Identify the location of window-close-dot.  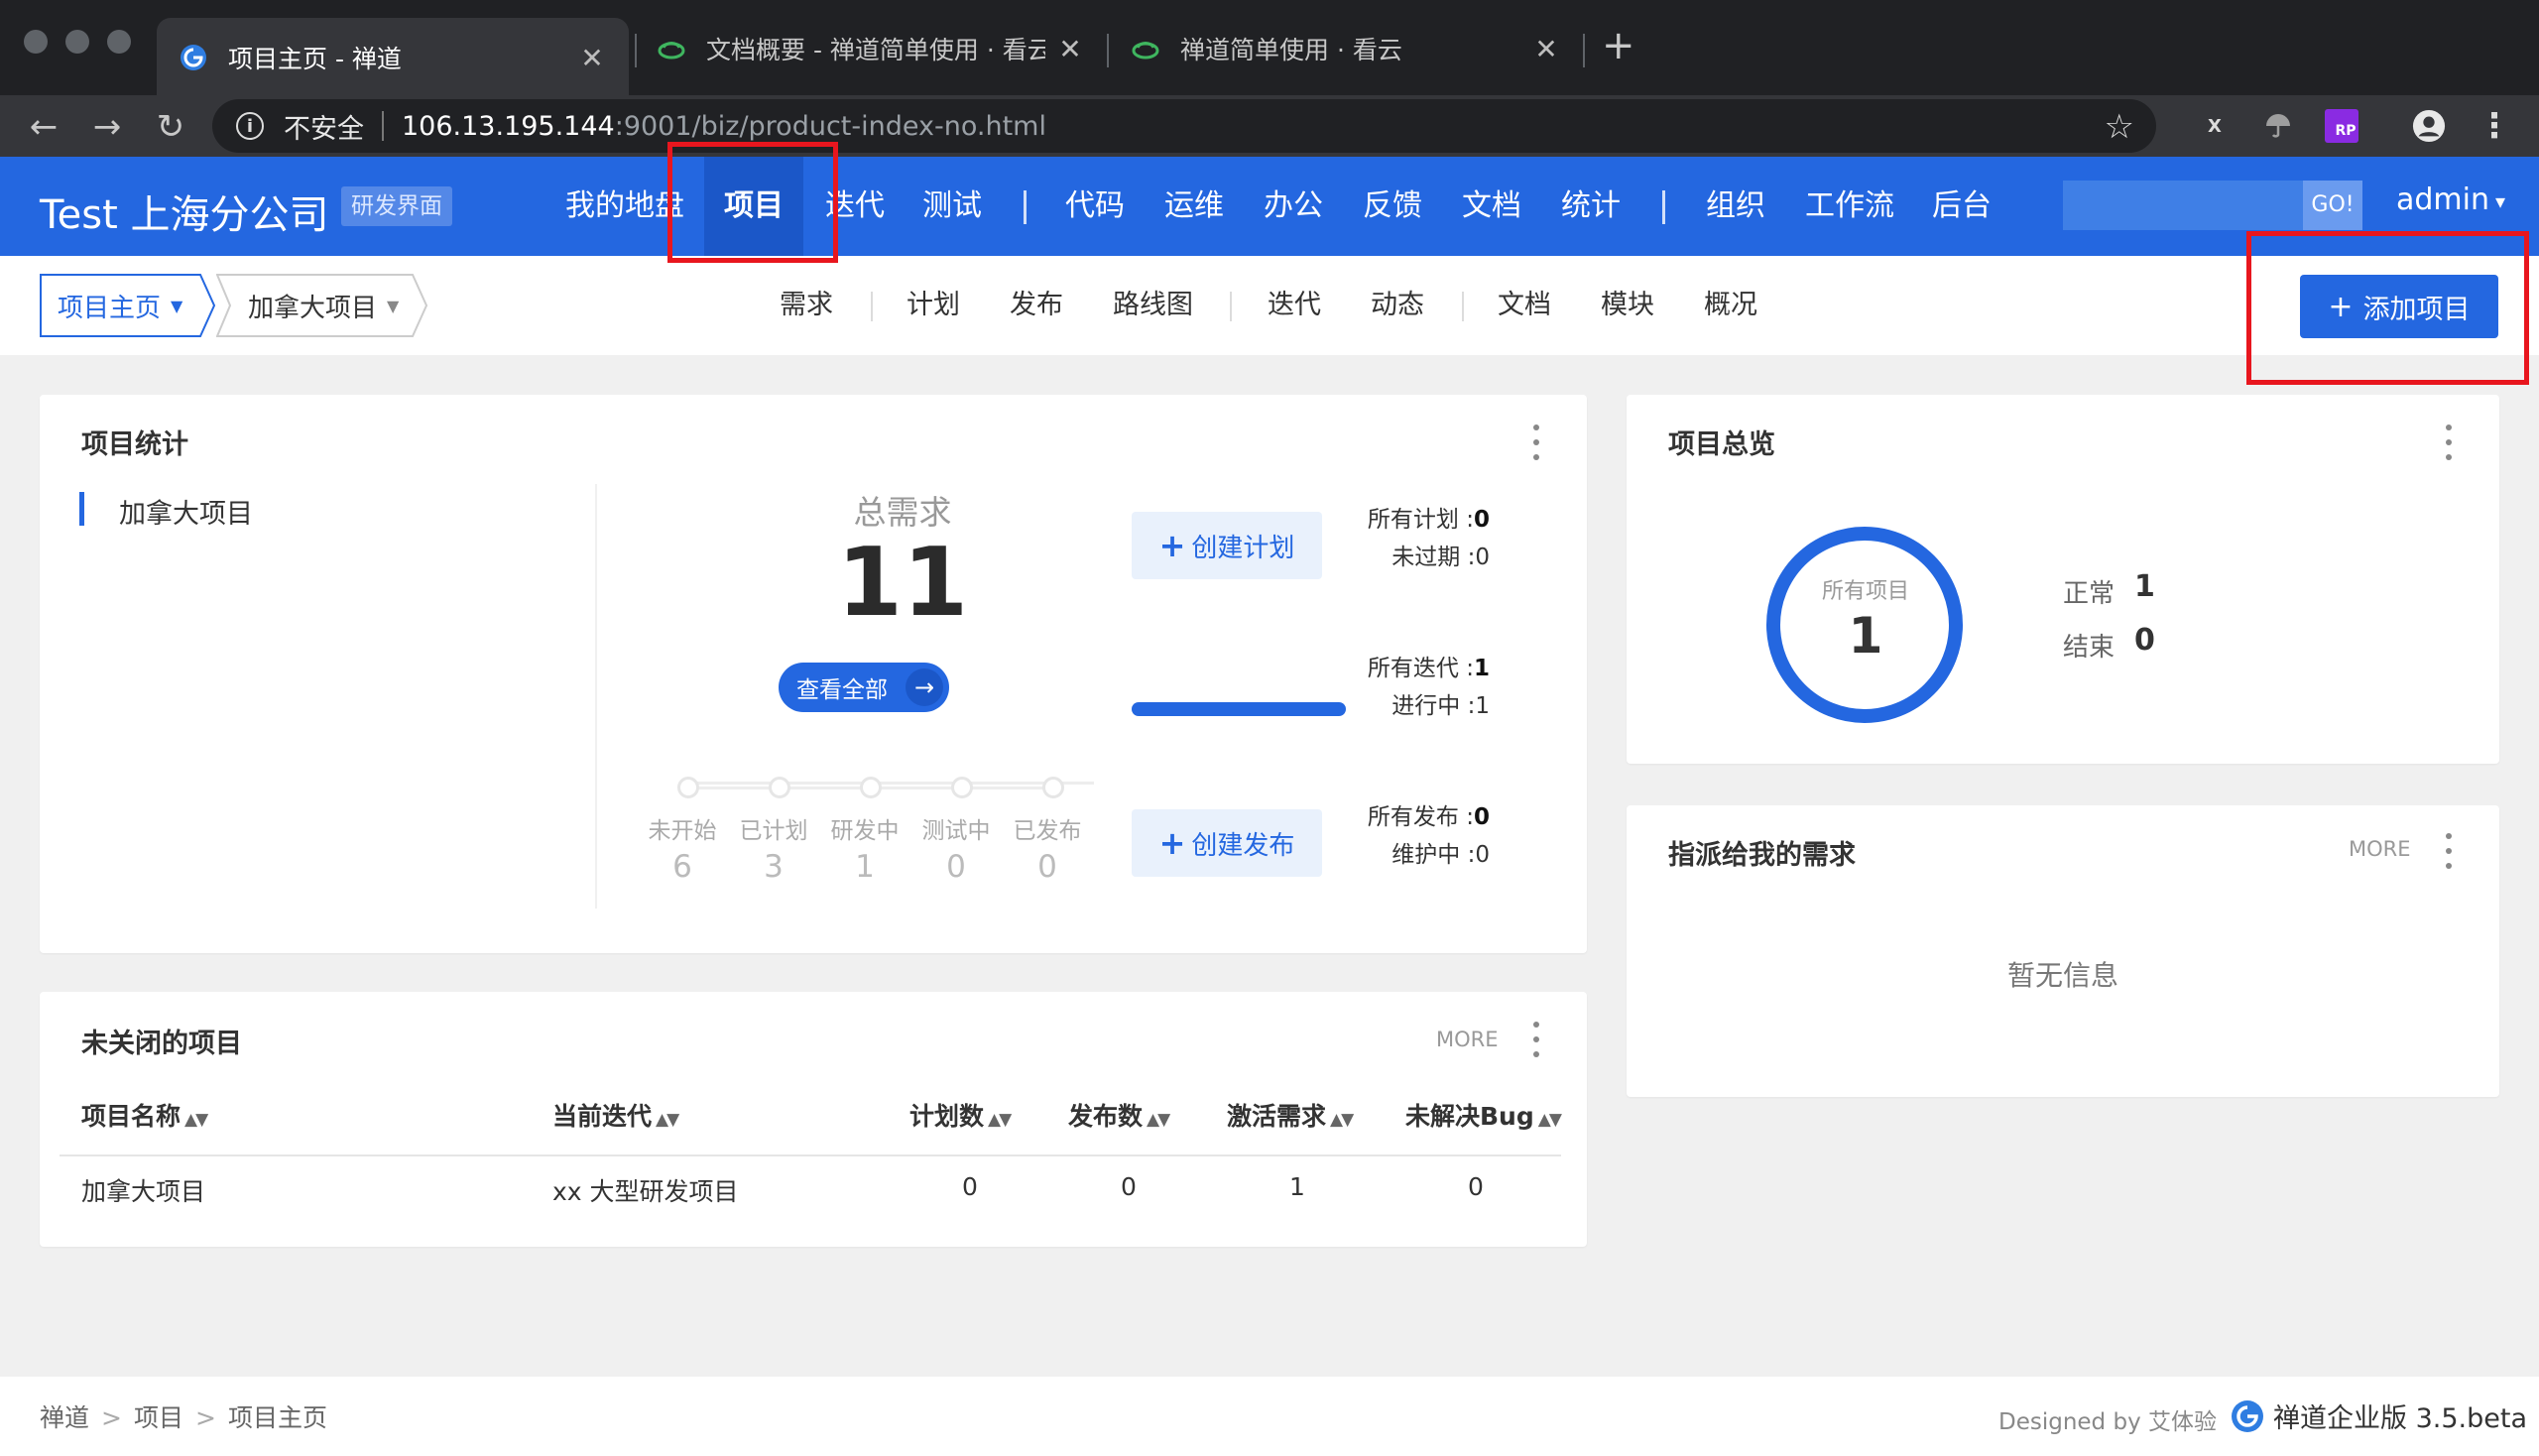
(36, 42).